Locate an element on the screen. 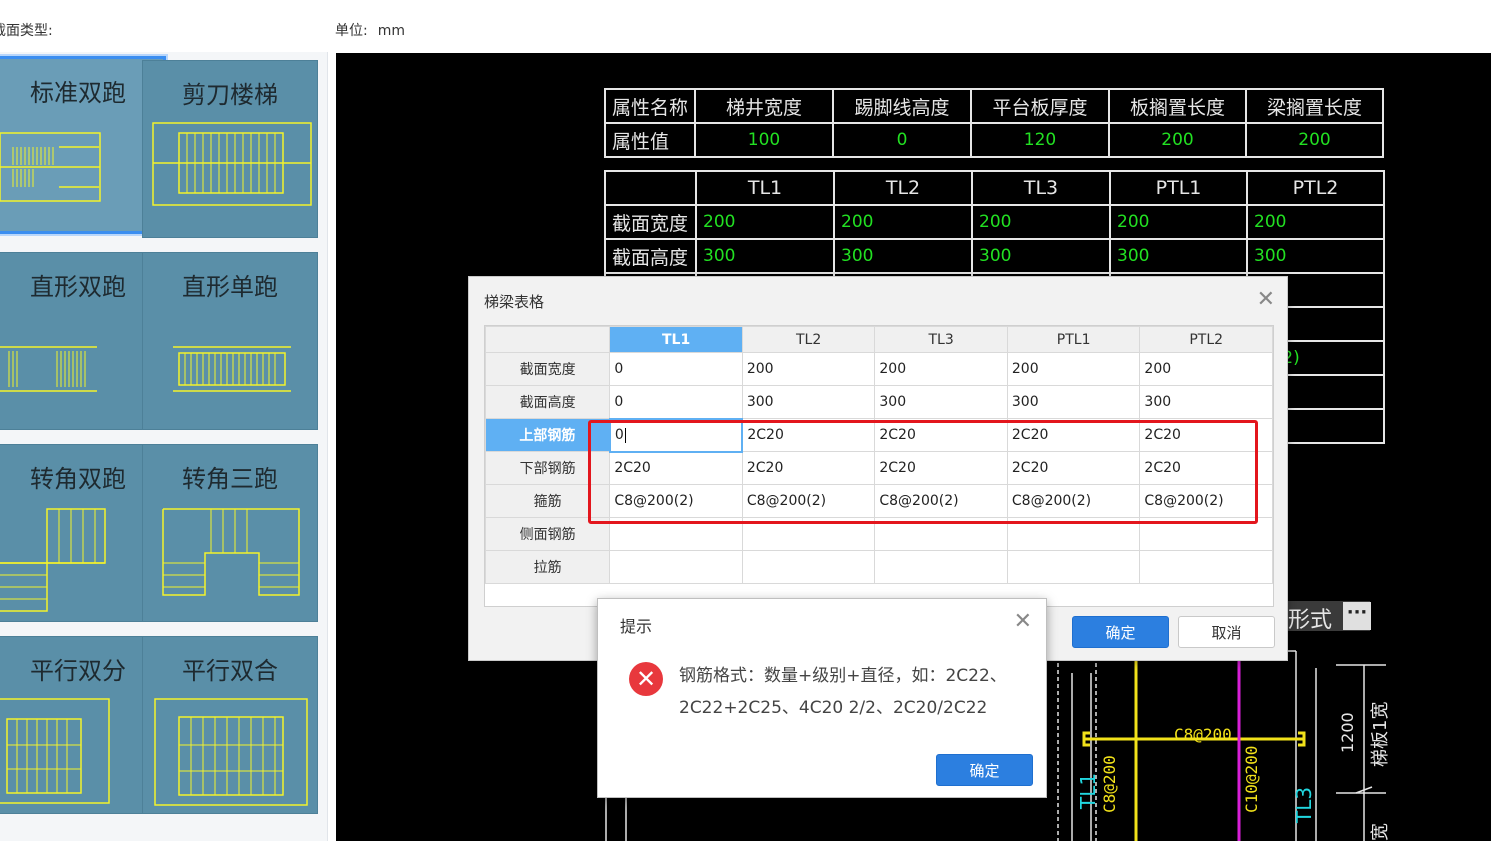 This screenshot has height=841, width=1491. error-icon: ✕ is located at coordinates (646, 679).